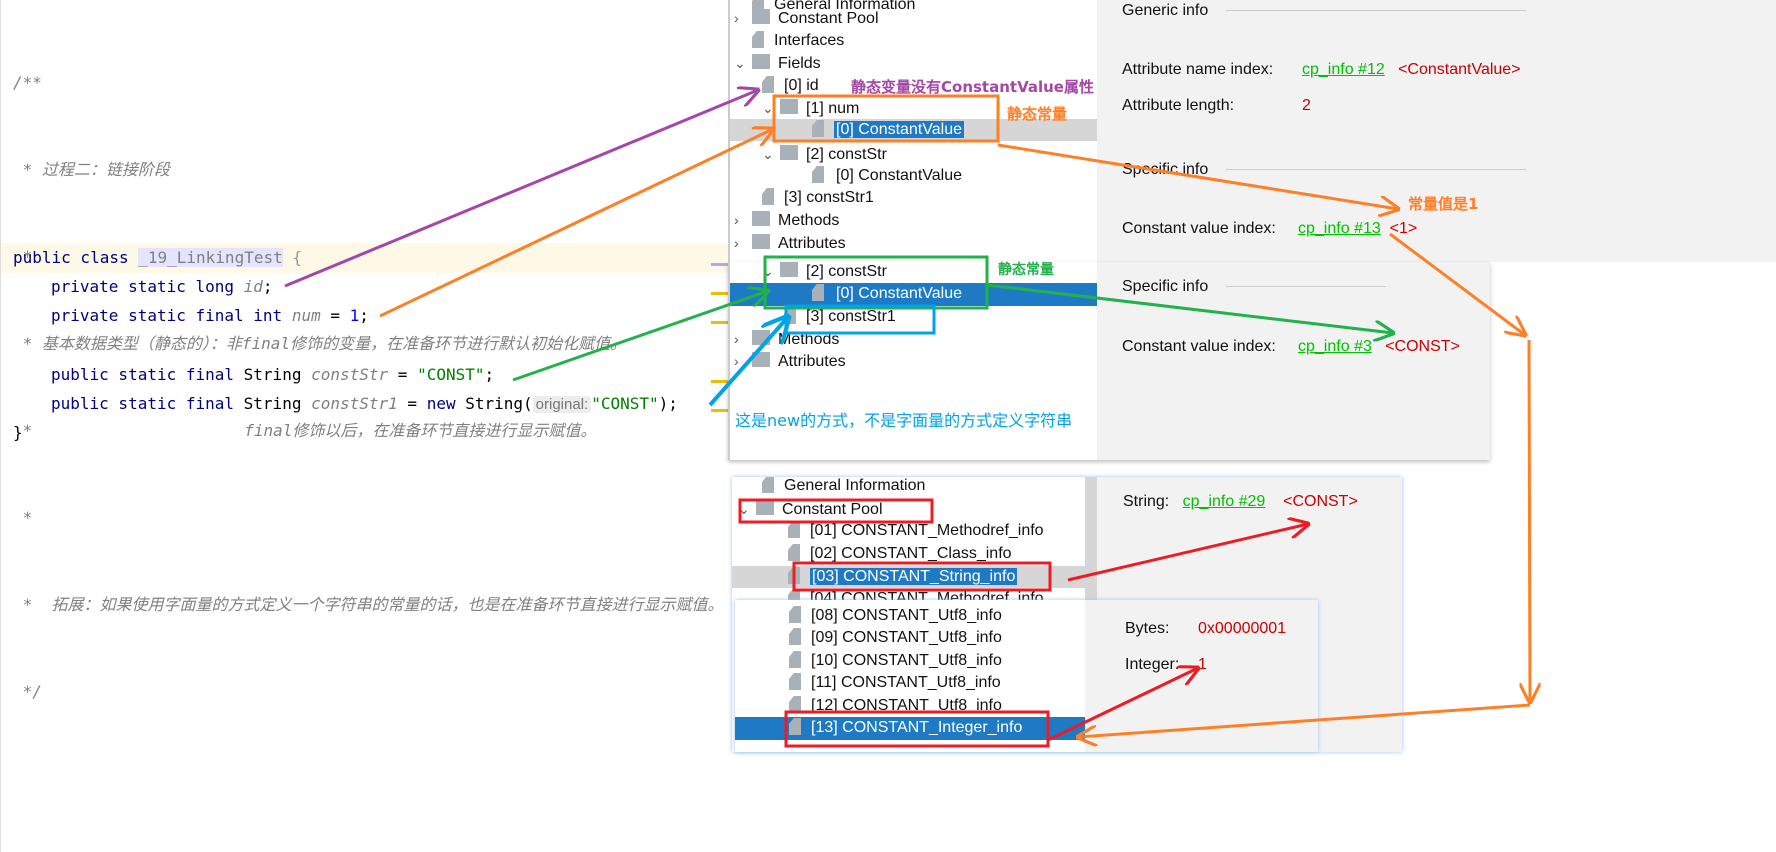 The image size is (1776, 852). I want to click on red-arrow-string, so click(1187, 553).